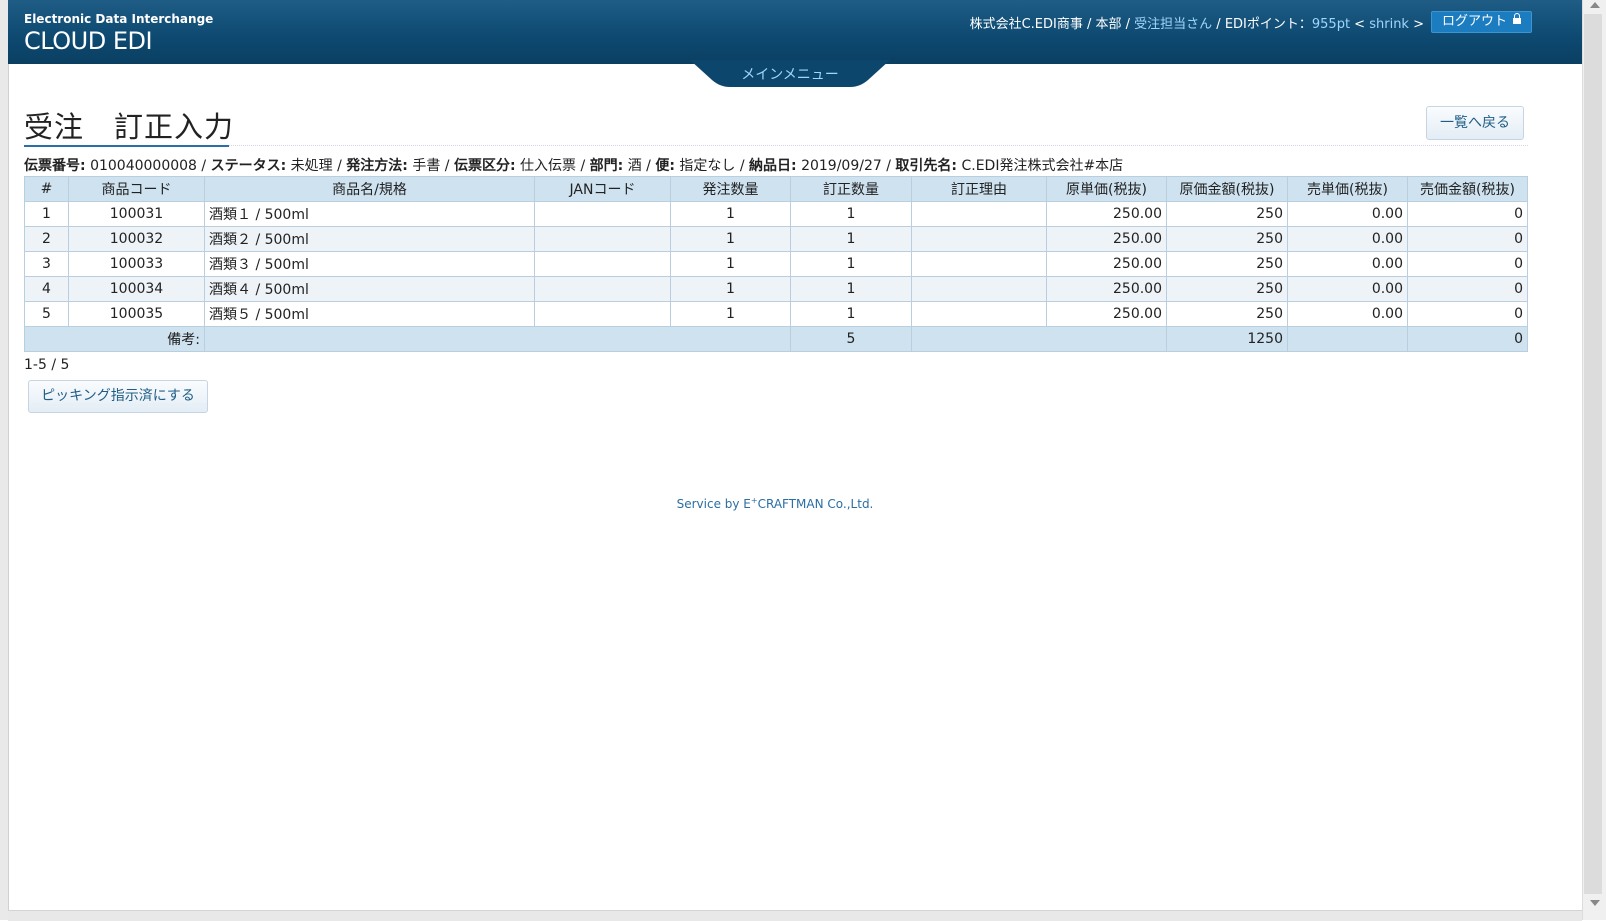  I want to click on scroll-up-icon, so click(1595, 5).